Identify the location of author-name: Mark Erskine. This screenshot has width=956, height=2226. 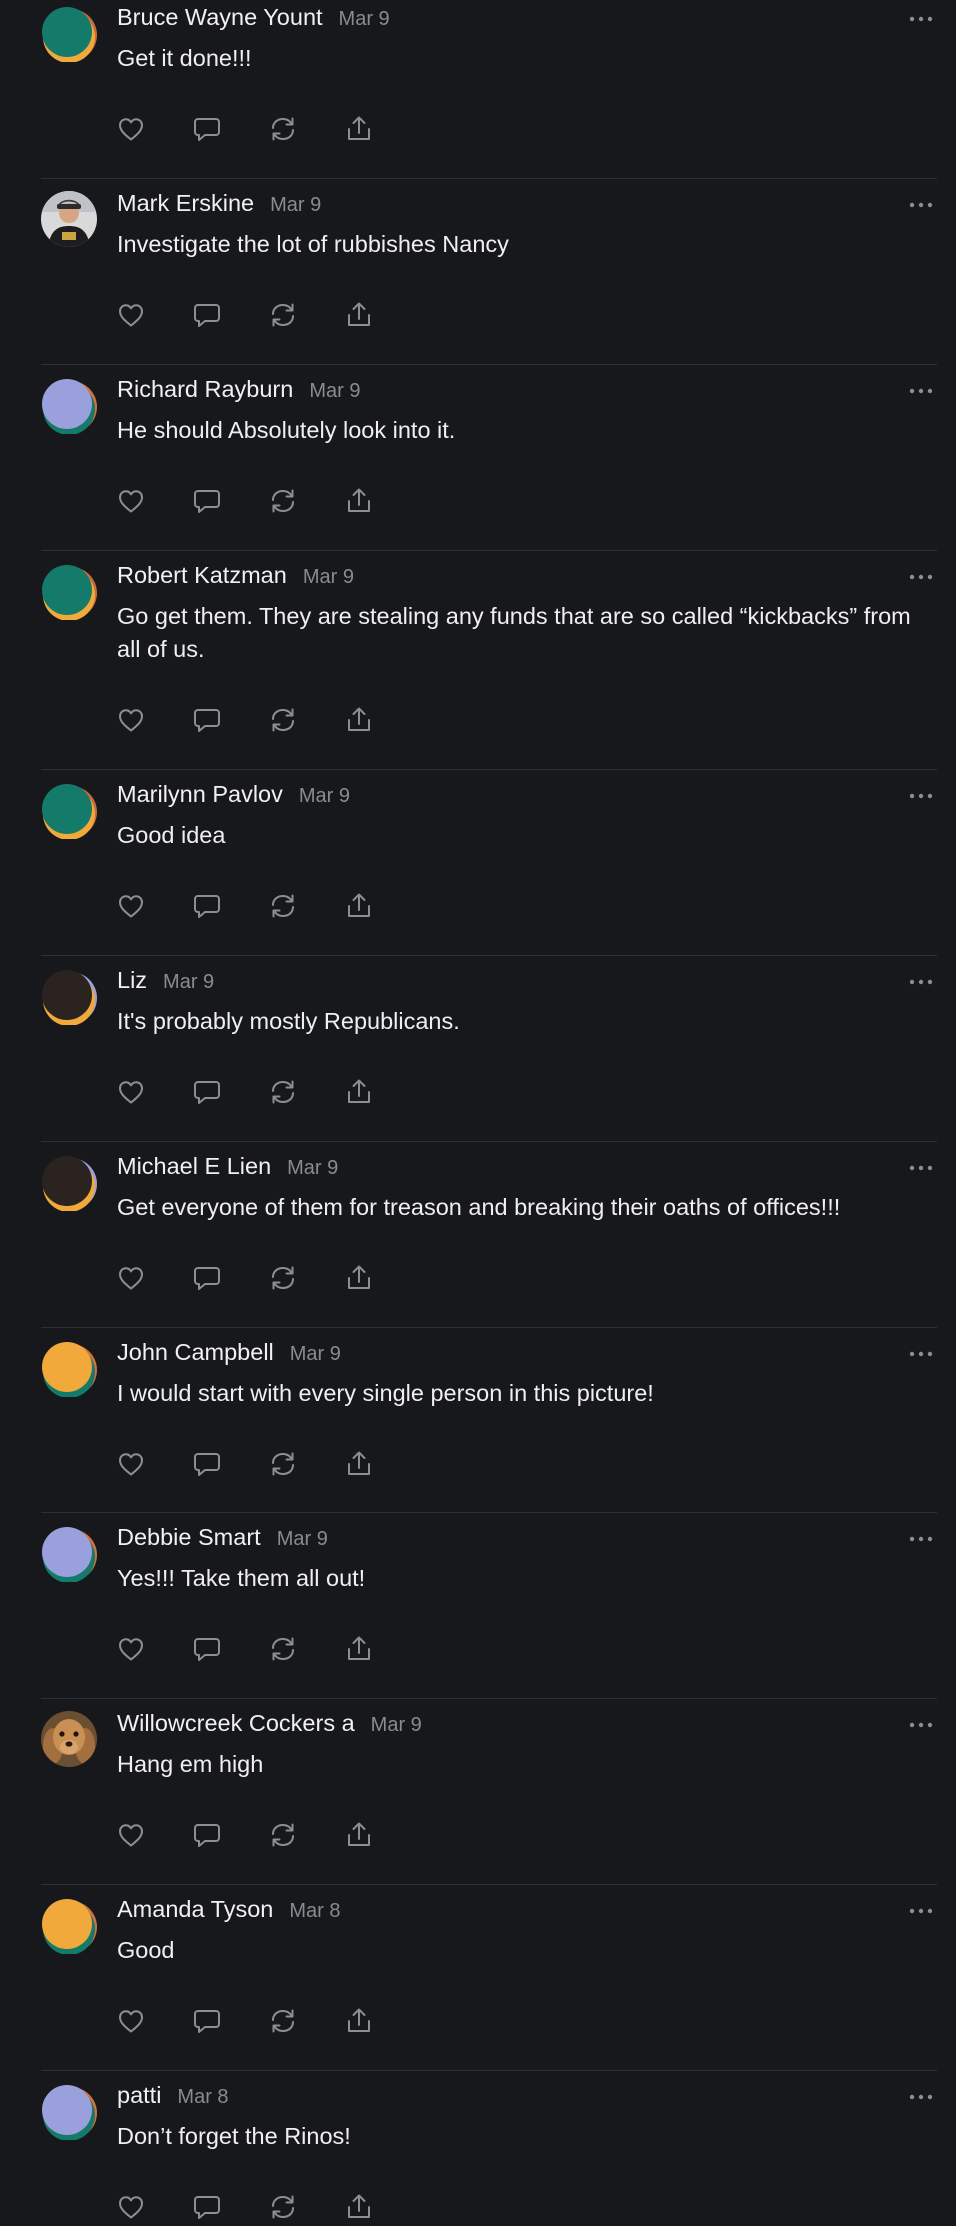
(185, 203).